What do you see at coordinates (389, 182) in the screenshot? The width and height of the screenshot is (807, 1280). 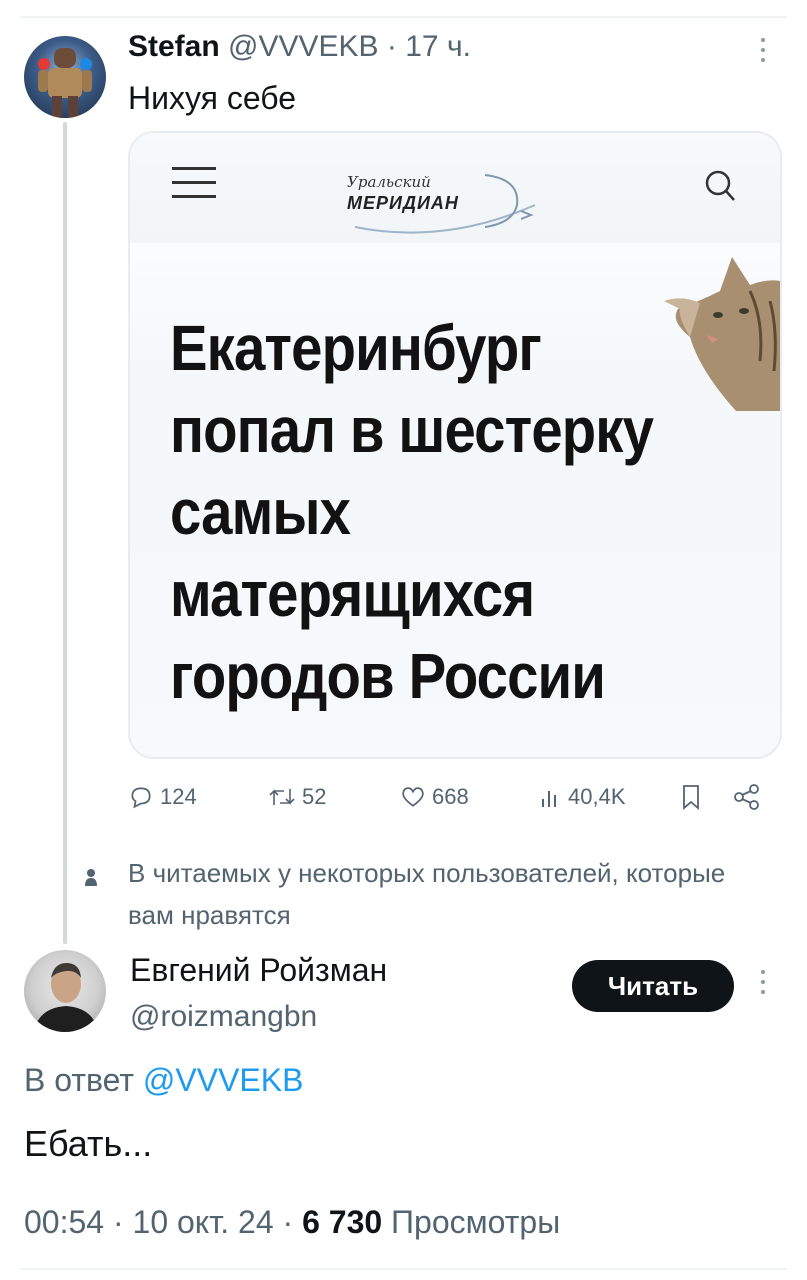 I see `logo-top-text: Уральский` at bounding box center [389, 182].